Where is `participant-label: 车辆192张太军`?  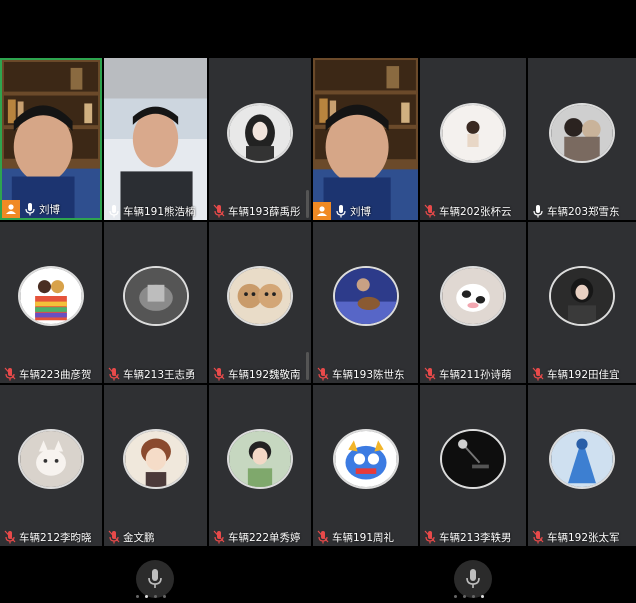 participant-label: 车辆192张太军 is located at coordinates (582, 537).